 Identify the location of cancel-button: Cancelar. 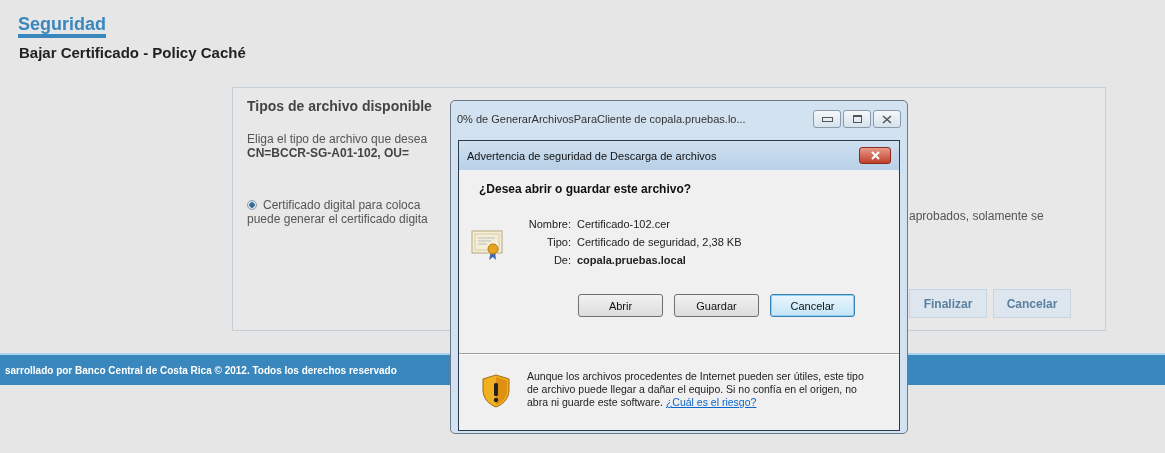
(812, 305).